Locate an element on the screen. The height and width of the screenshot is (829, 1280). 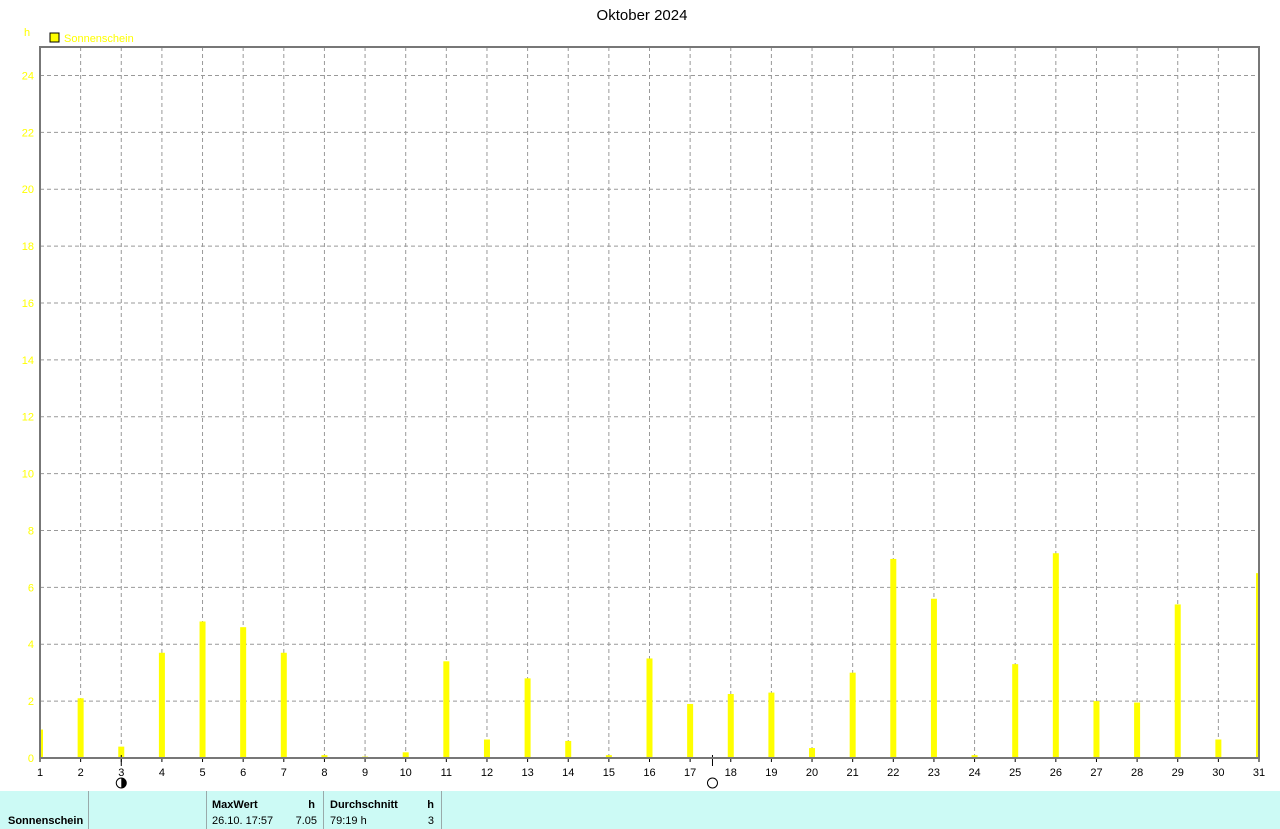
y-tick-label: 22 is located at coordinates (28, 133).